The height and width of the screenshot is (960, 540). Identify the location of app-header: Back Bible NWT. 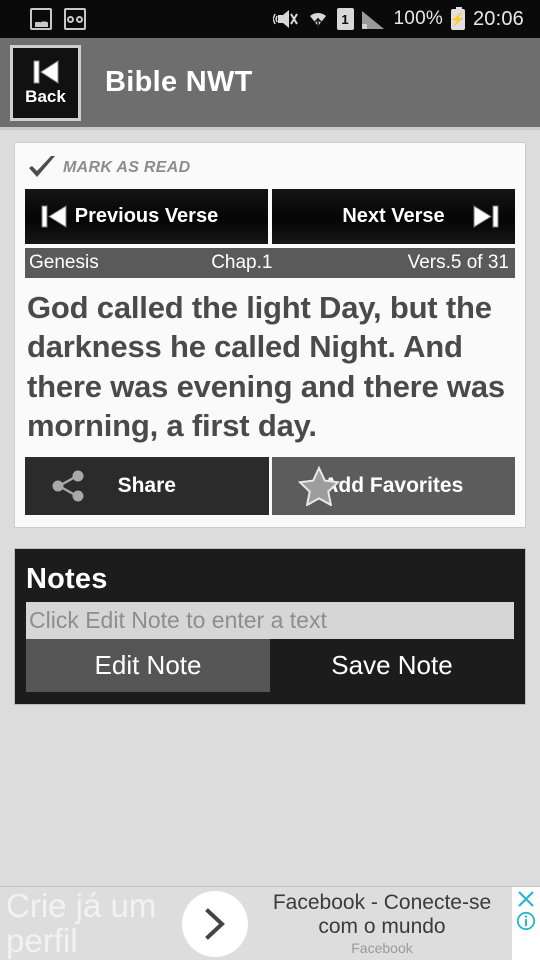
(270, 84).